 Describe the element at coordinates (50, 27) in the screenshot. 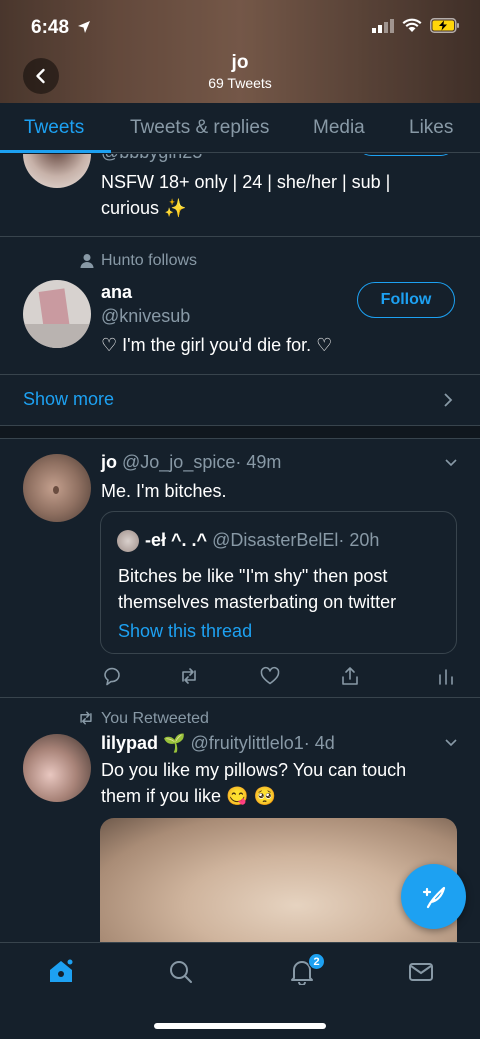

I see `status-time: 6:48` at that location.